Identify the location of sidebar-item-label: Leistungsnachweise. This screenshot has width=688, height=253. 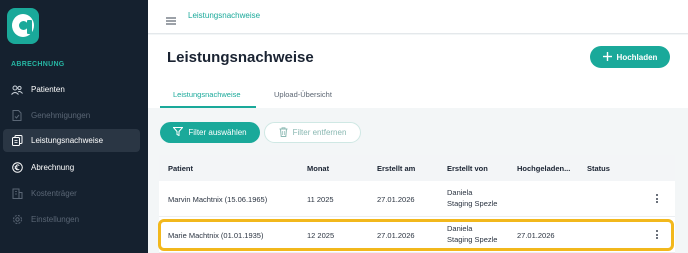
(67, 140).